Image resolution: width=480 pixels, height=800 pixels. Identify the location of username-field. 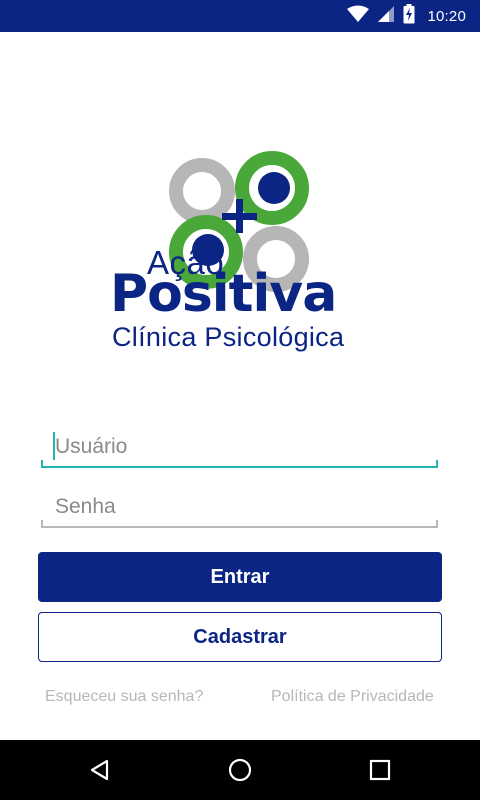
(239, 448).